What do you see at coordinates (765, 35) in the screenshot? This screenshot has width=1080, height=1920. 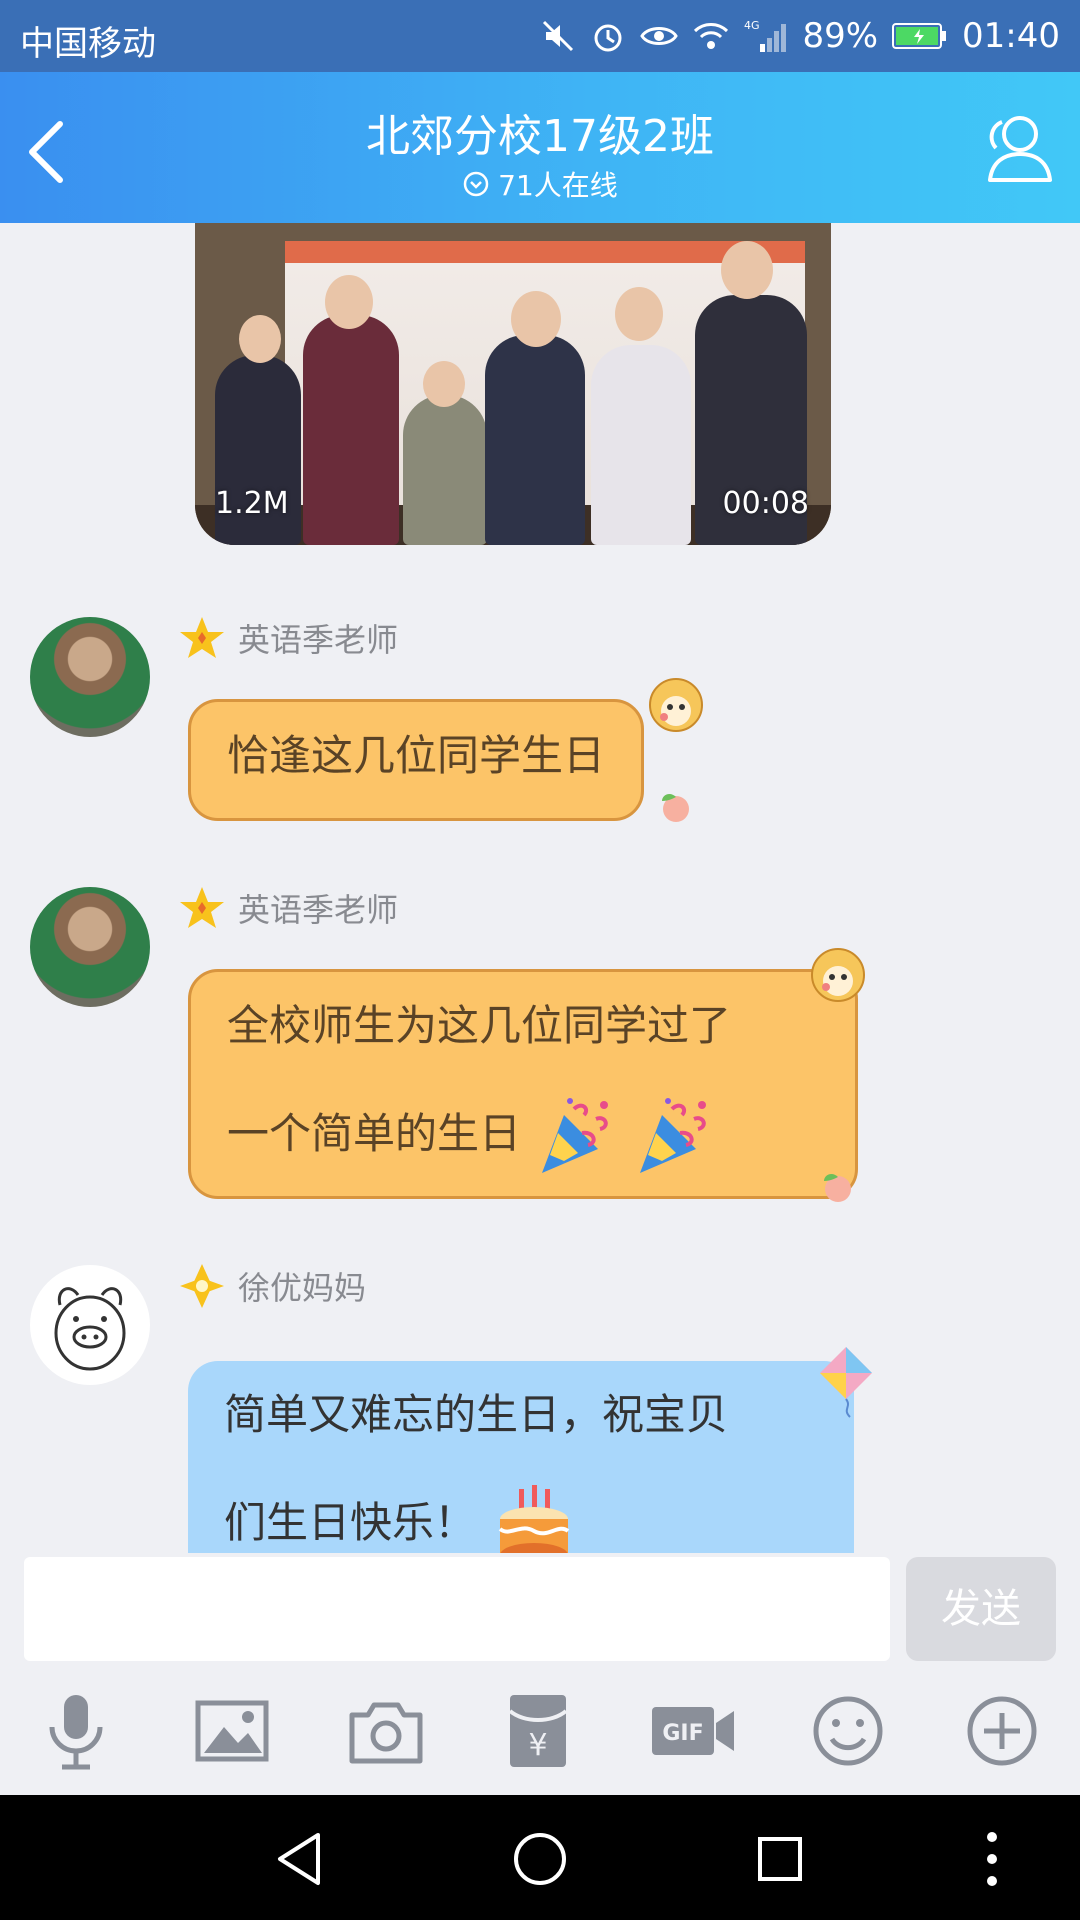 I see `signal-icon: 4G` at bounding box center [765, 35].